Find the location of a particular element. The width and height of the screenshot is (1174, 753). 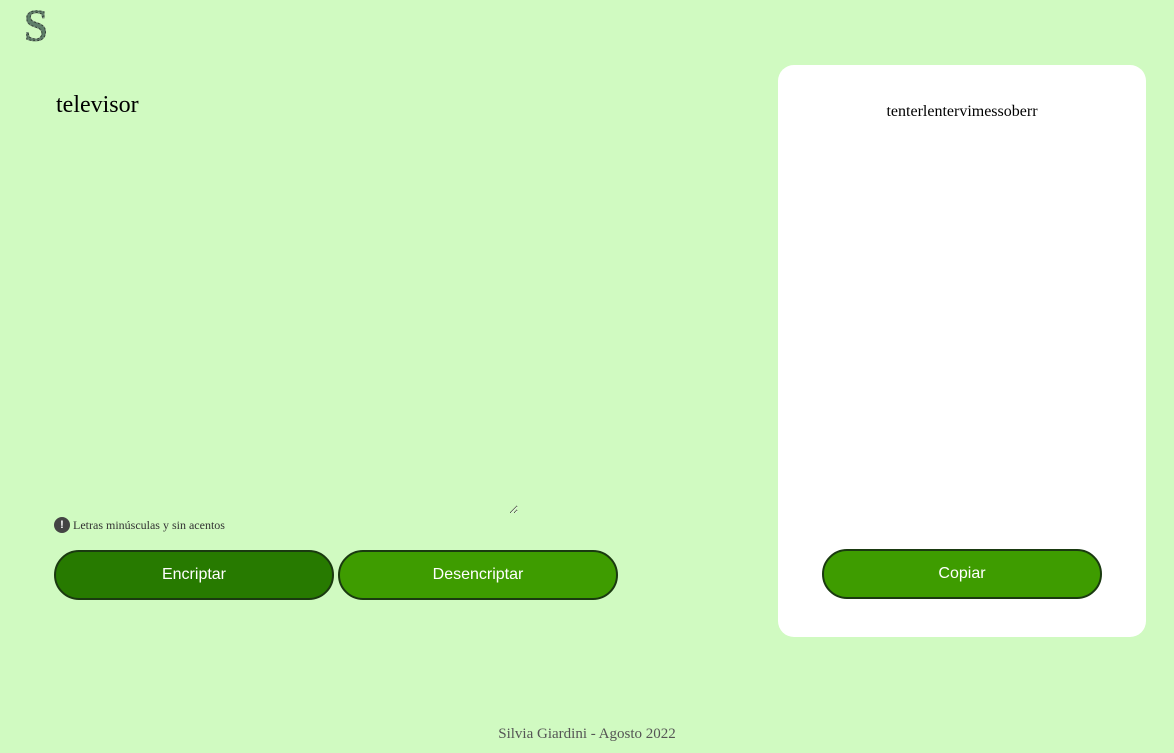

exclamation-icon: ! is located at coordinates (62, 525).